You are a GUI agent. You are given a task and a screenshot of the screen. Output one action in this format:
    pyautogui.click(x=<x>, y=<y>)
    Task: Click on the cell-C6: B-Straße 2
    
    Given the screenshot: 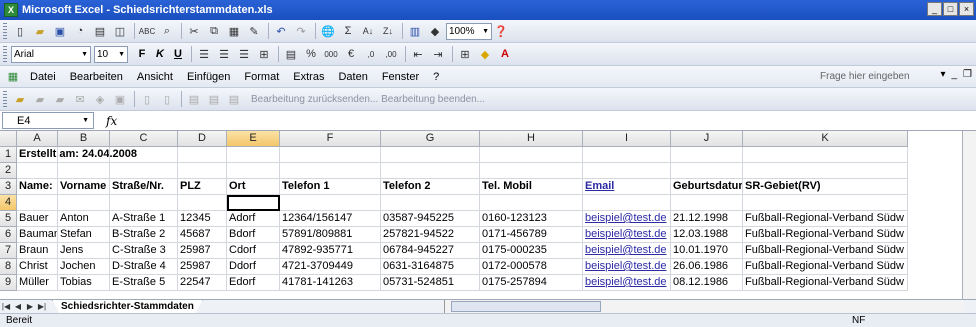 What is the action you would take?
    pyautogui.click(x=144, y=235)
    